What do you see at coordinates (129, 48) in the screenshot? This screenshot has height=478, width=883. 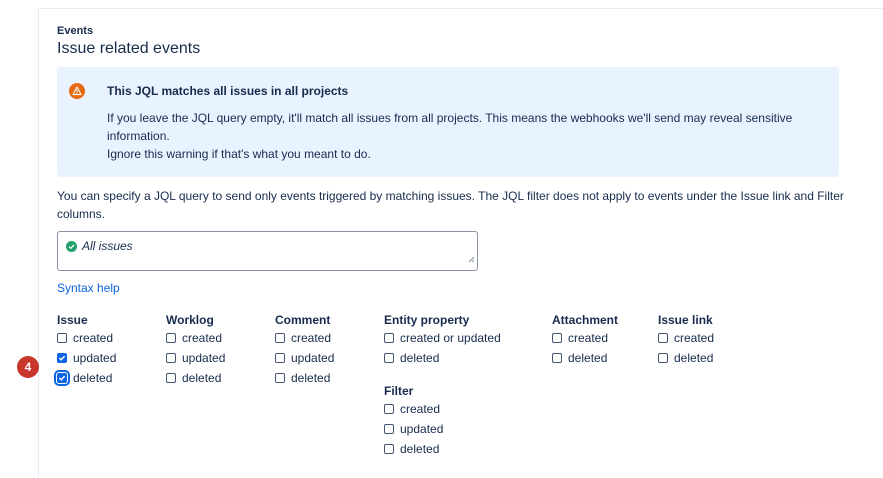 I see `section-title: Issue related events` at bounding box center [129, 48].